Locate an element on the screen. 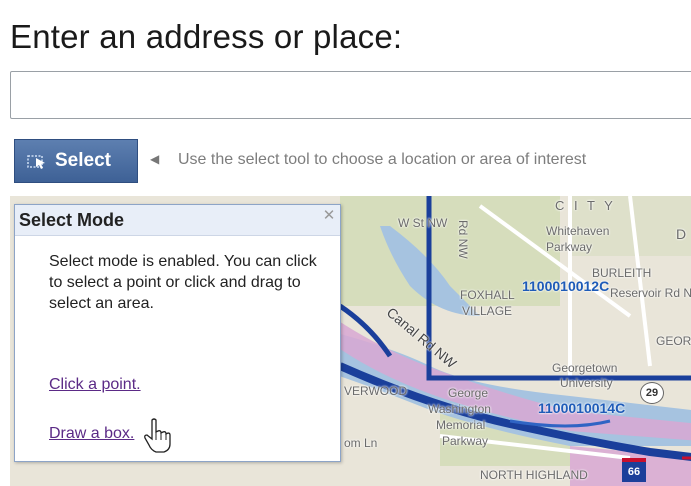 This screenshot has width=691, height=486. route-shield: 29 is located at coordinates (652, 393).